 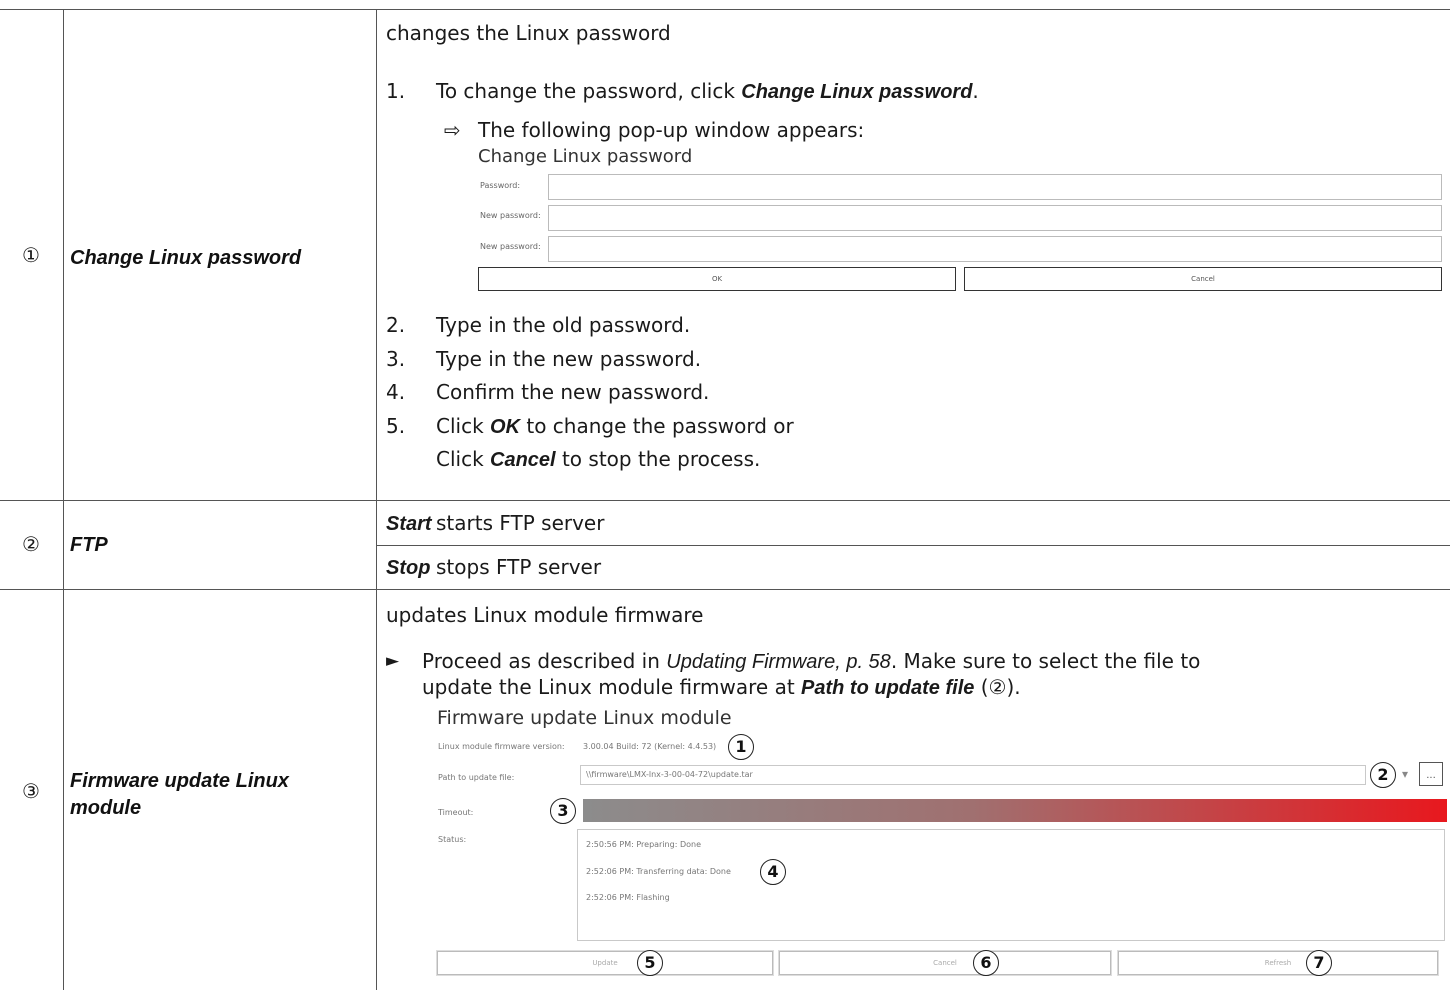 What do you see at coordinates (669, 774) in the screenshot?
I see `path-value: \\firmware\LMX-lnx-3-00-04-72\update.tar` at bounding box center [669, 774].